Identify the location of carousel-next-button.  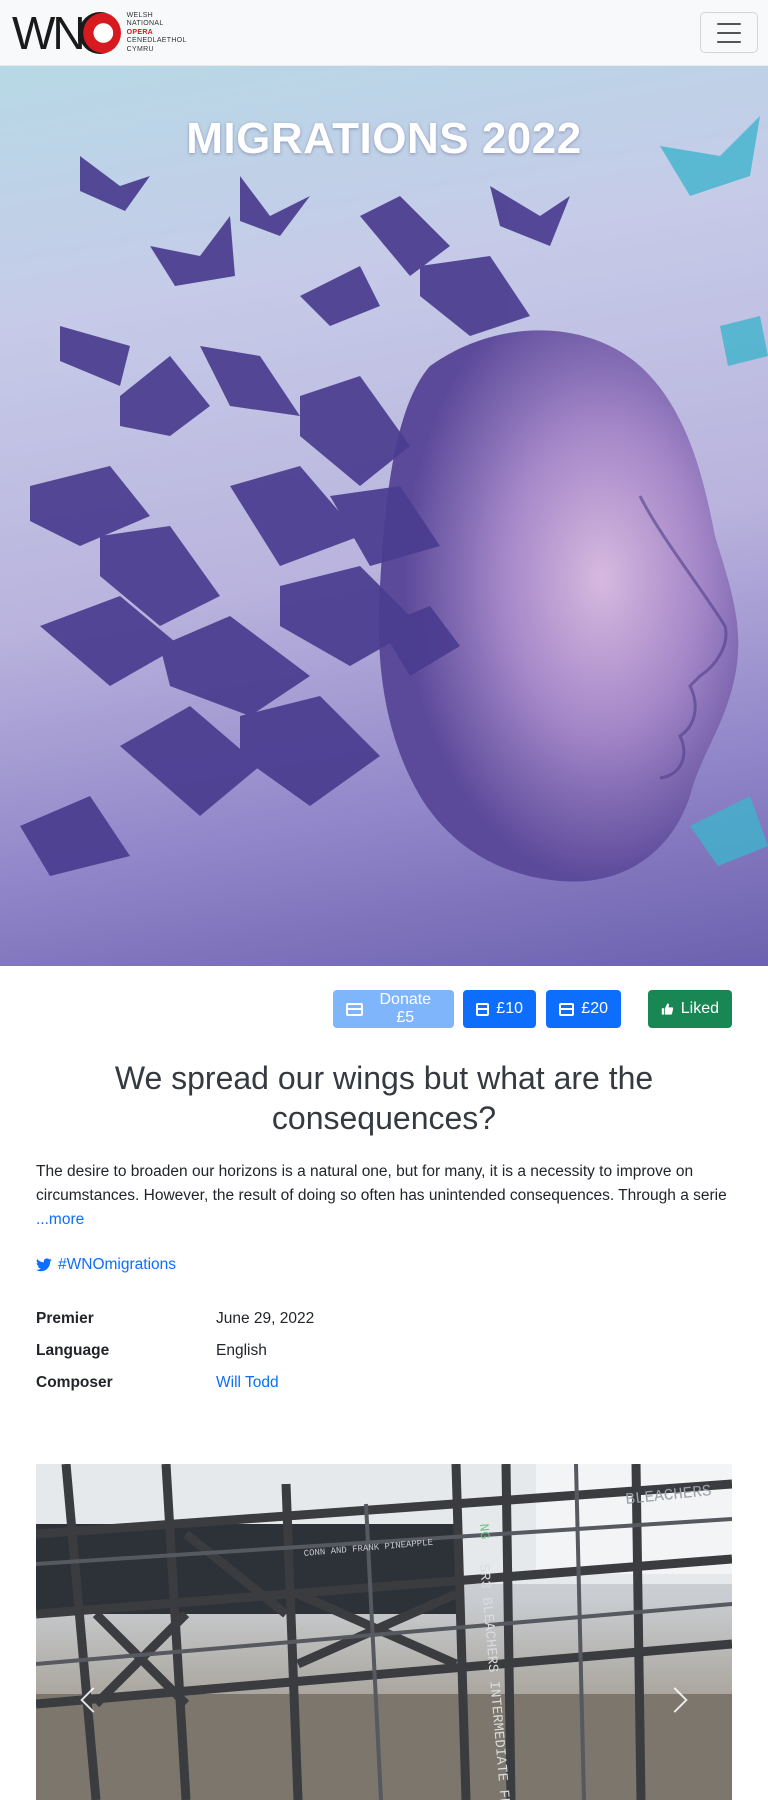
(678, 1700).